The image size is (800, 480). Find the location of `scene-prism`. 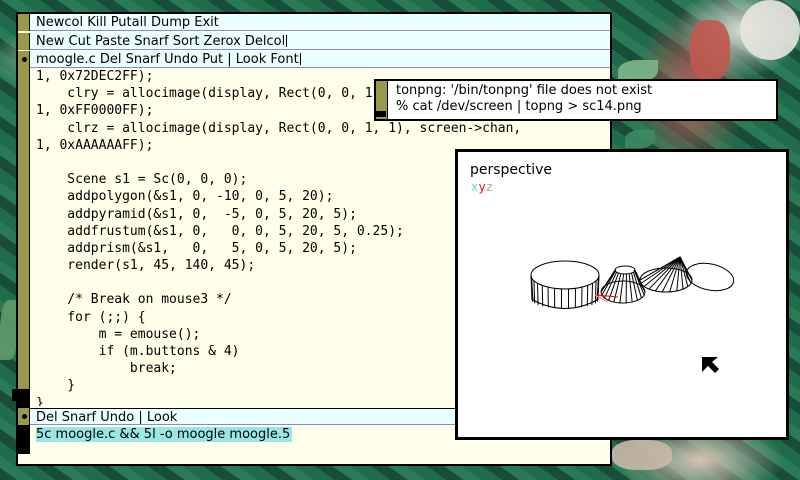

scene-prism is located at coordinates (565, 275).